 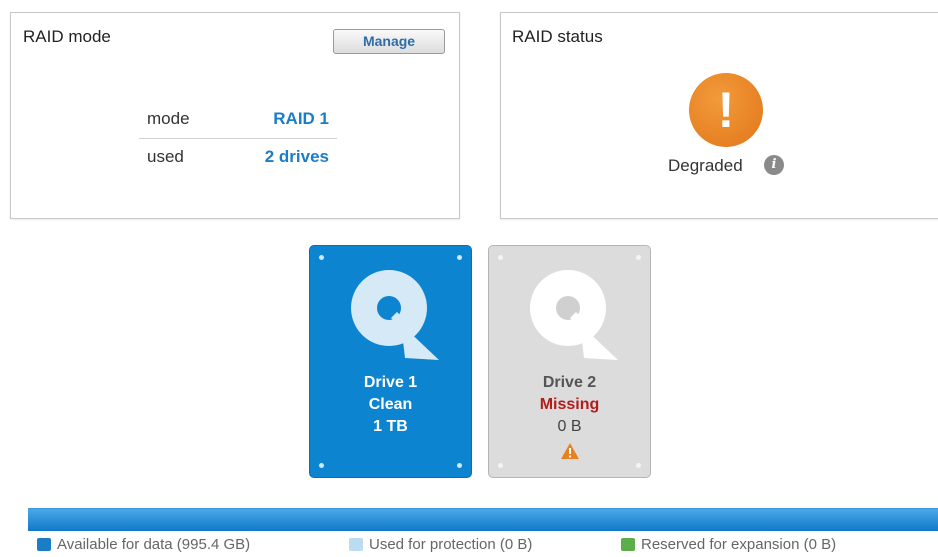 I want to click on legend-label: Used for protection (0 B), so click(x=451, y=544).